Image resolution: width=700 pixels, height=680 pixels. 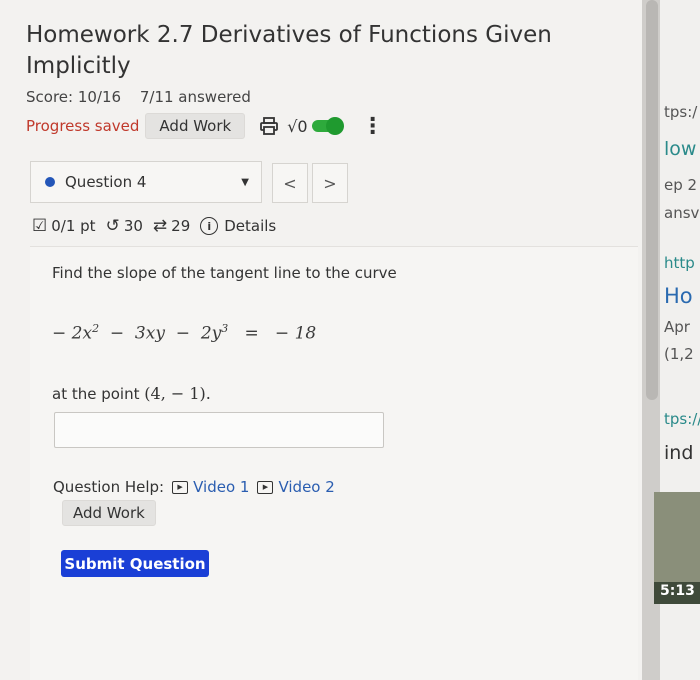 What do you see at coordinates (677, 537) in the screenshot?
I see `video-thumbnail` at bounding box center [677, 537].